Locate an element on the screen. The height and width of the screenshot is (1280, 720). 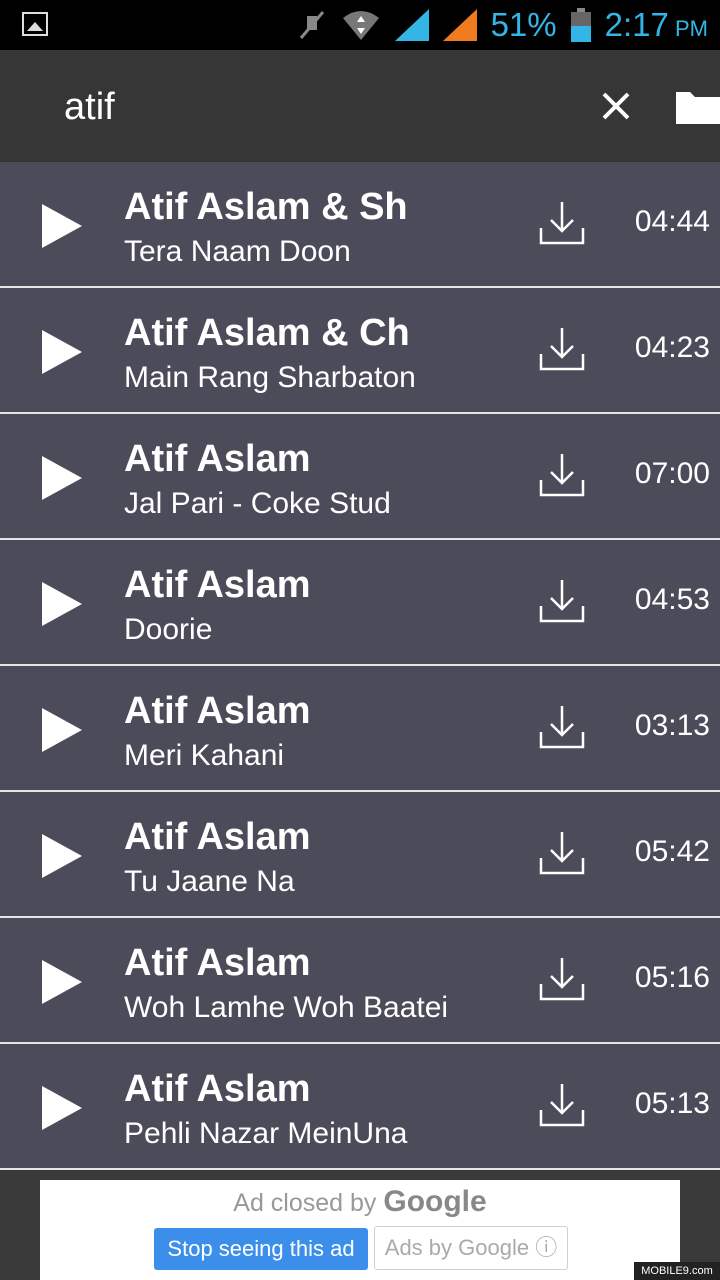
list-item: Atif Aslam Pehli Nazar MeinUna 05:13 is located at coordinates (360, 1107).